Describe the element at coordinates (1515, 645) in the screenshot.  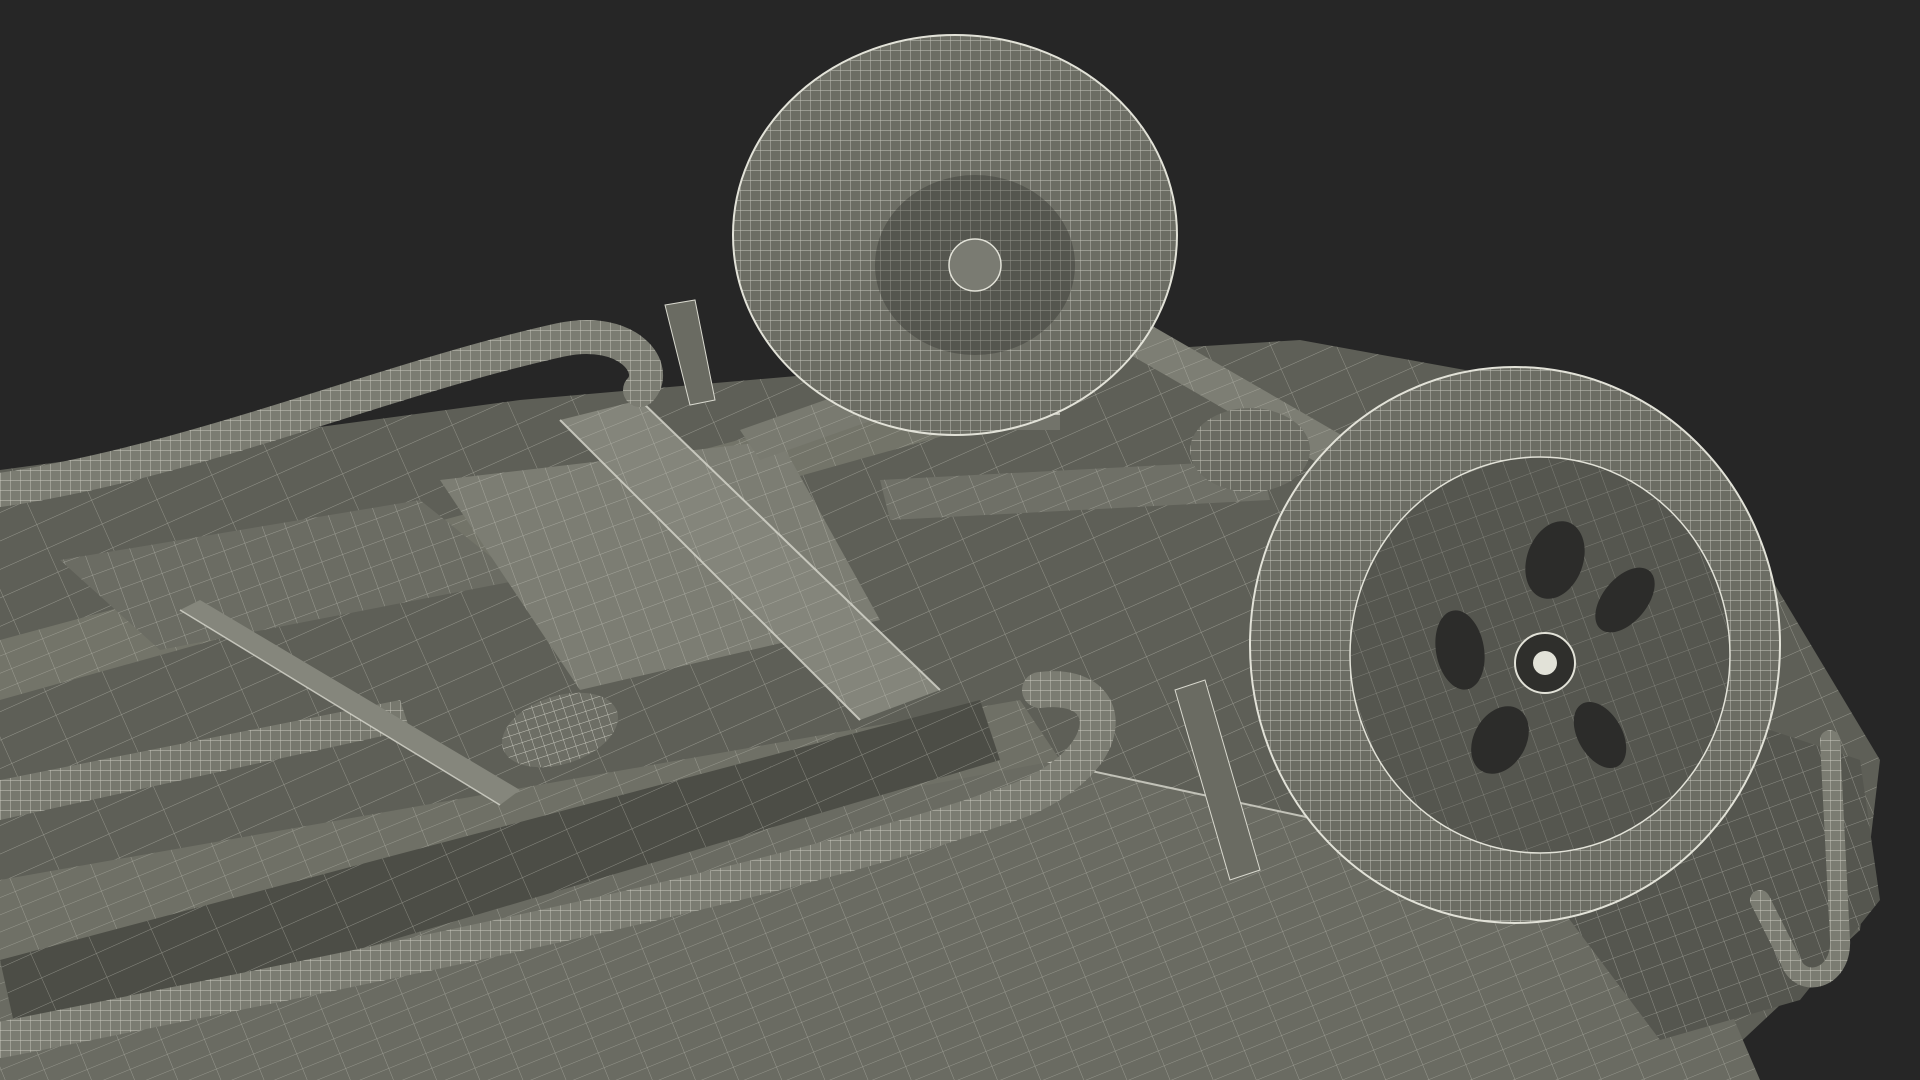
I see `front-tire` at that location.